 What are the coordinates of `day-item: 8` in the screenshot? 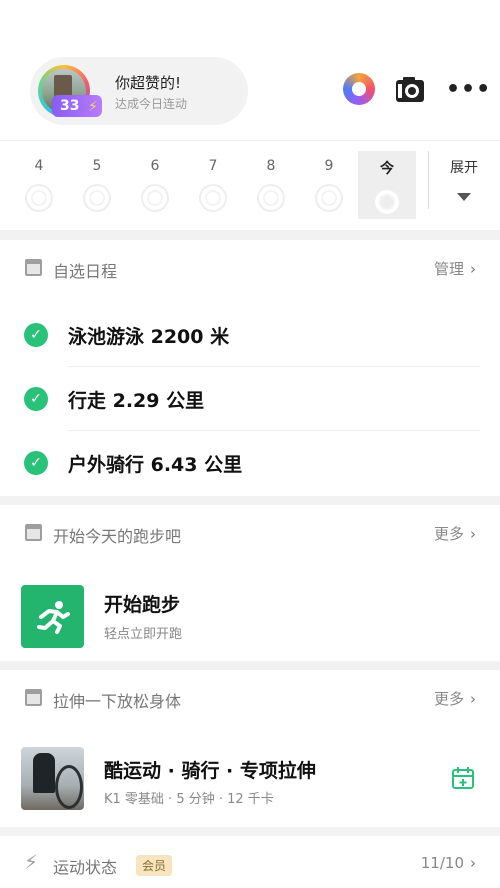 It's located at (271, 185).